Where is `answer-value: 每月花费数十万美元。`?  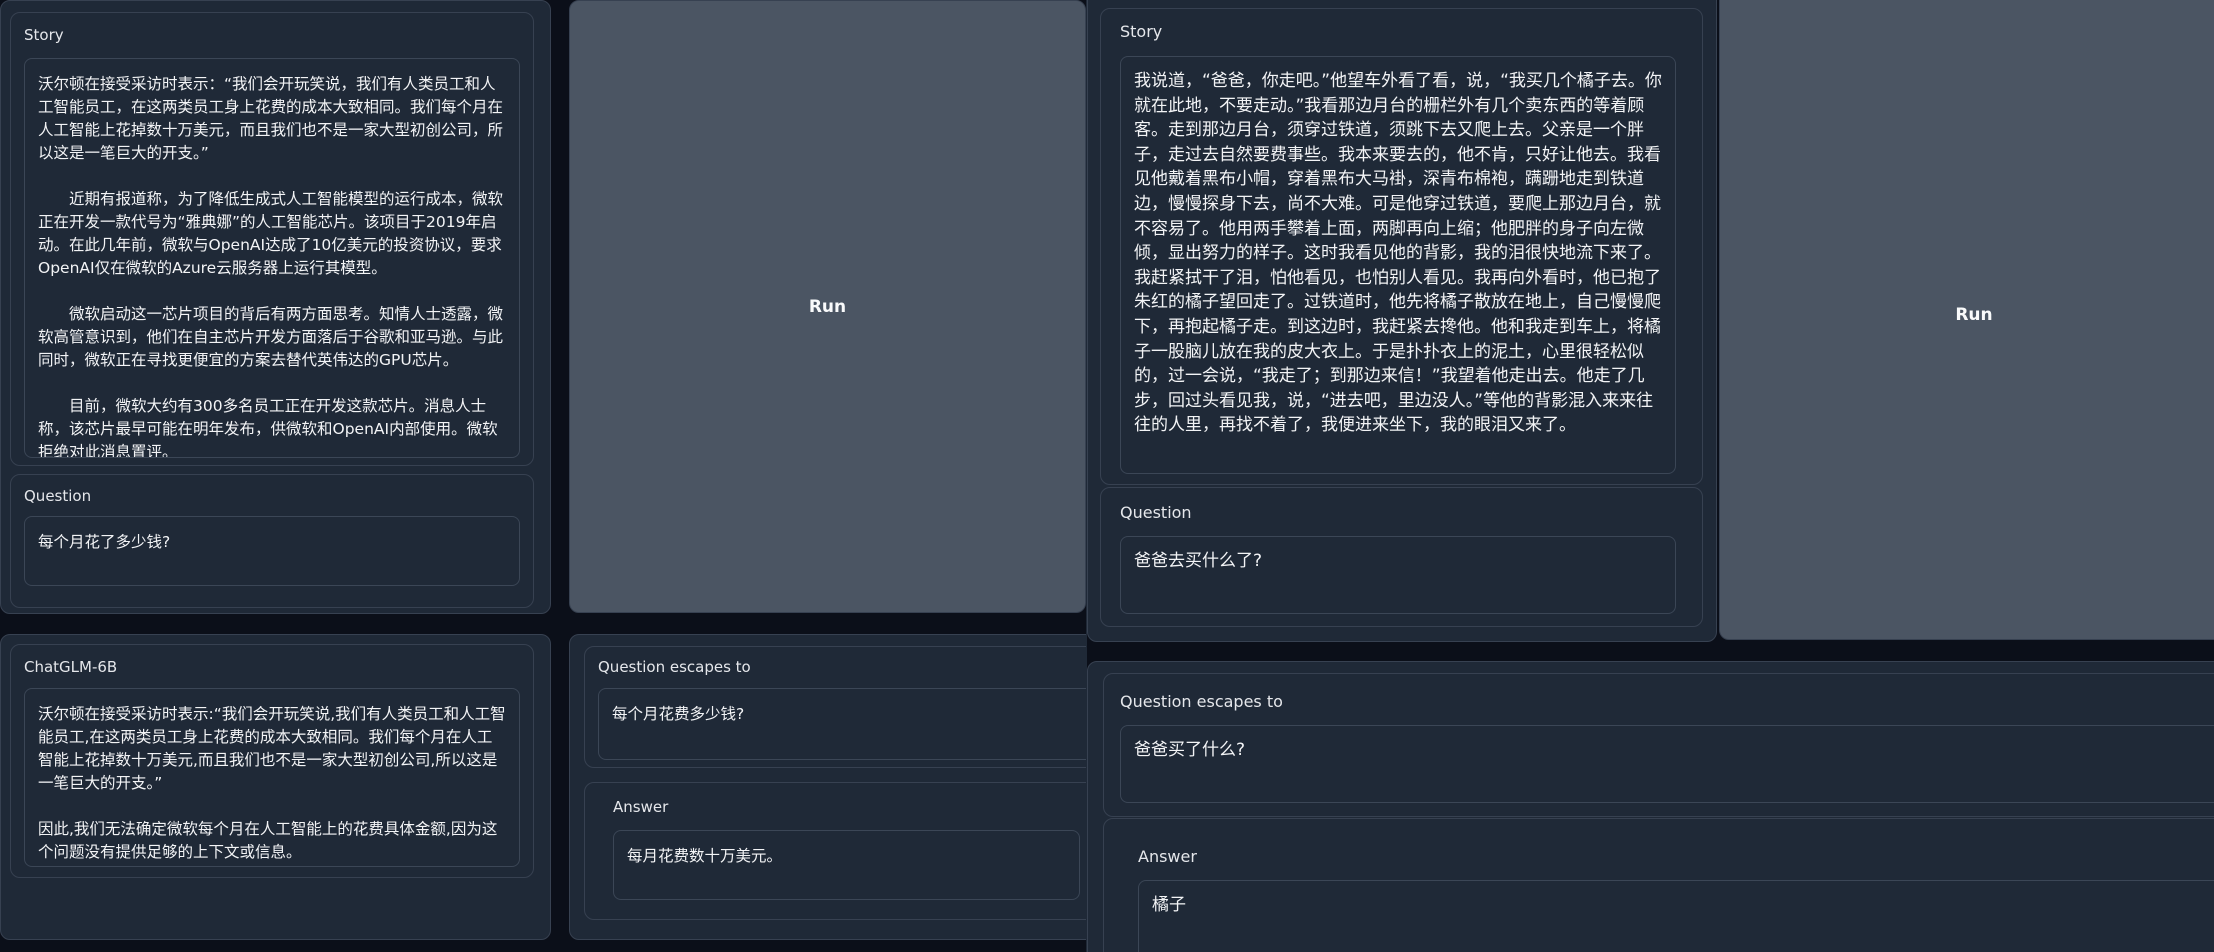 answer-value: 每月花费数十万美元。 is located at coordinates (705, 856).